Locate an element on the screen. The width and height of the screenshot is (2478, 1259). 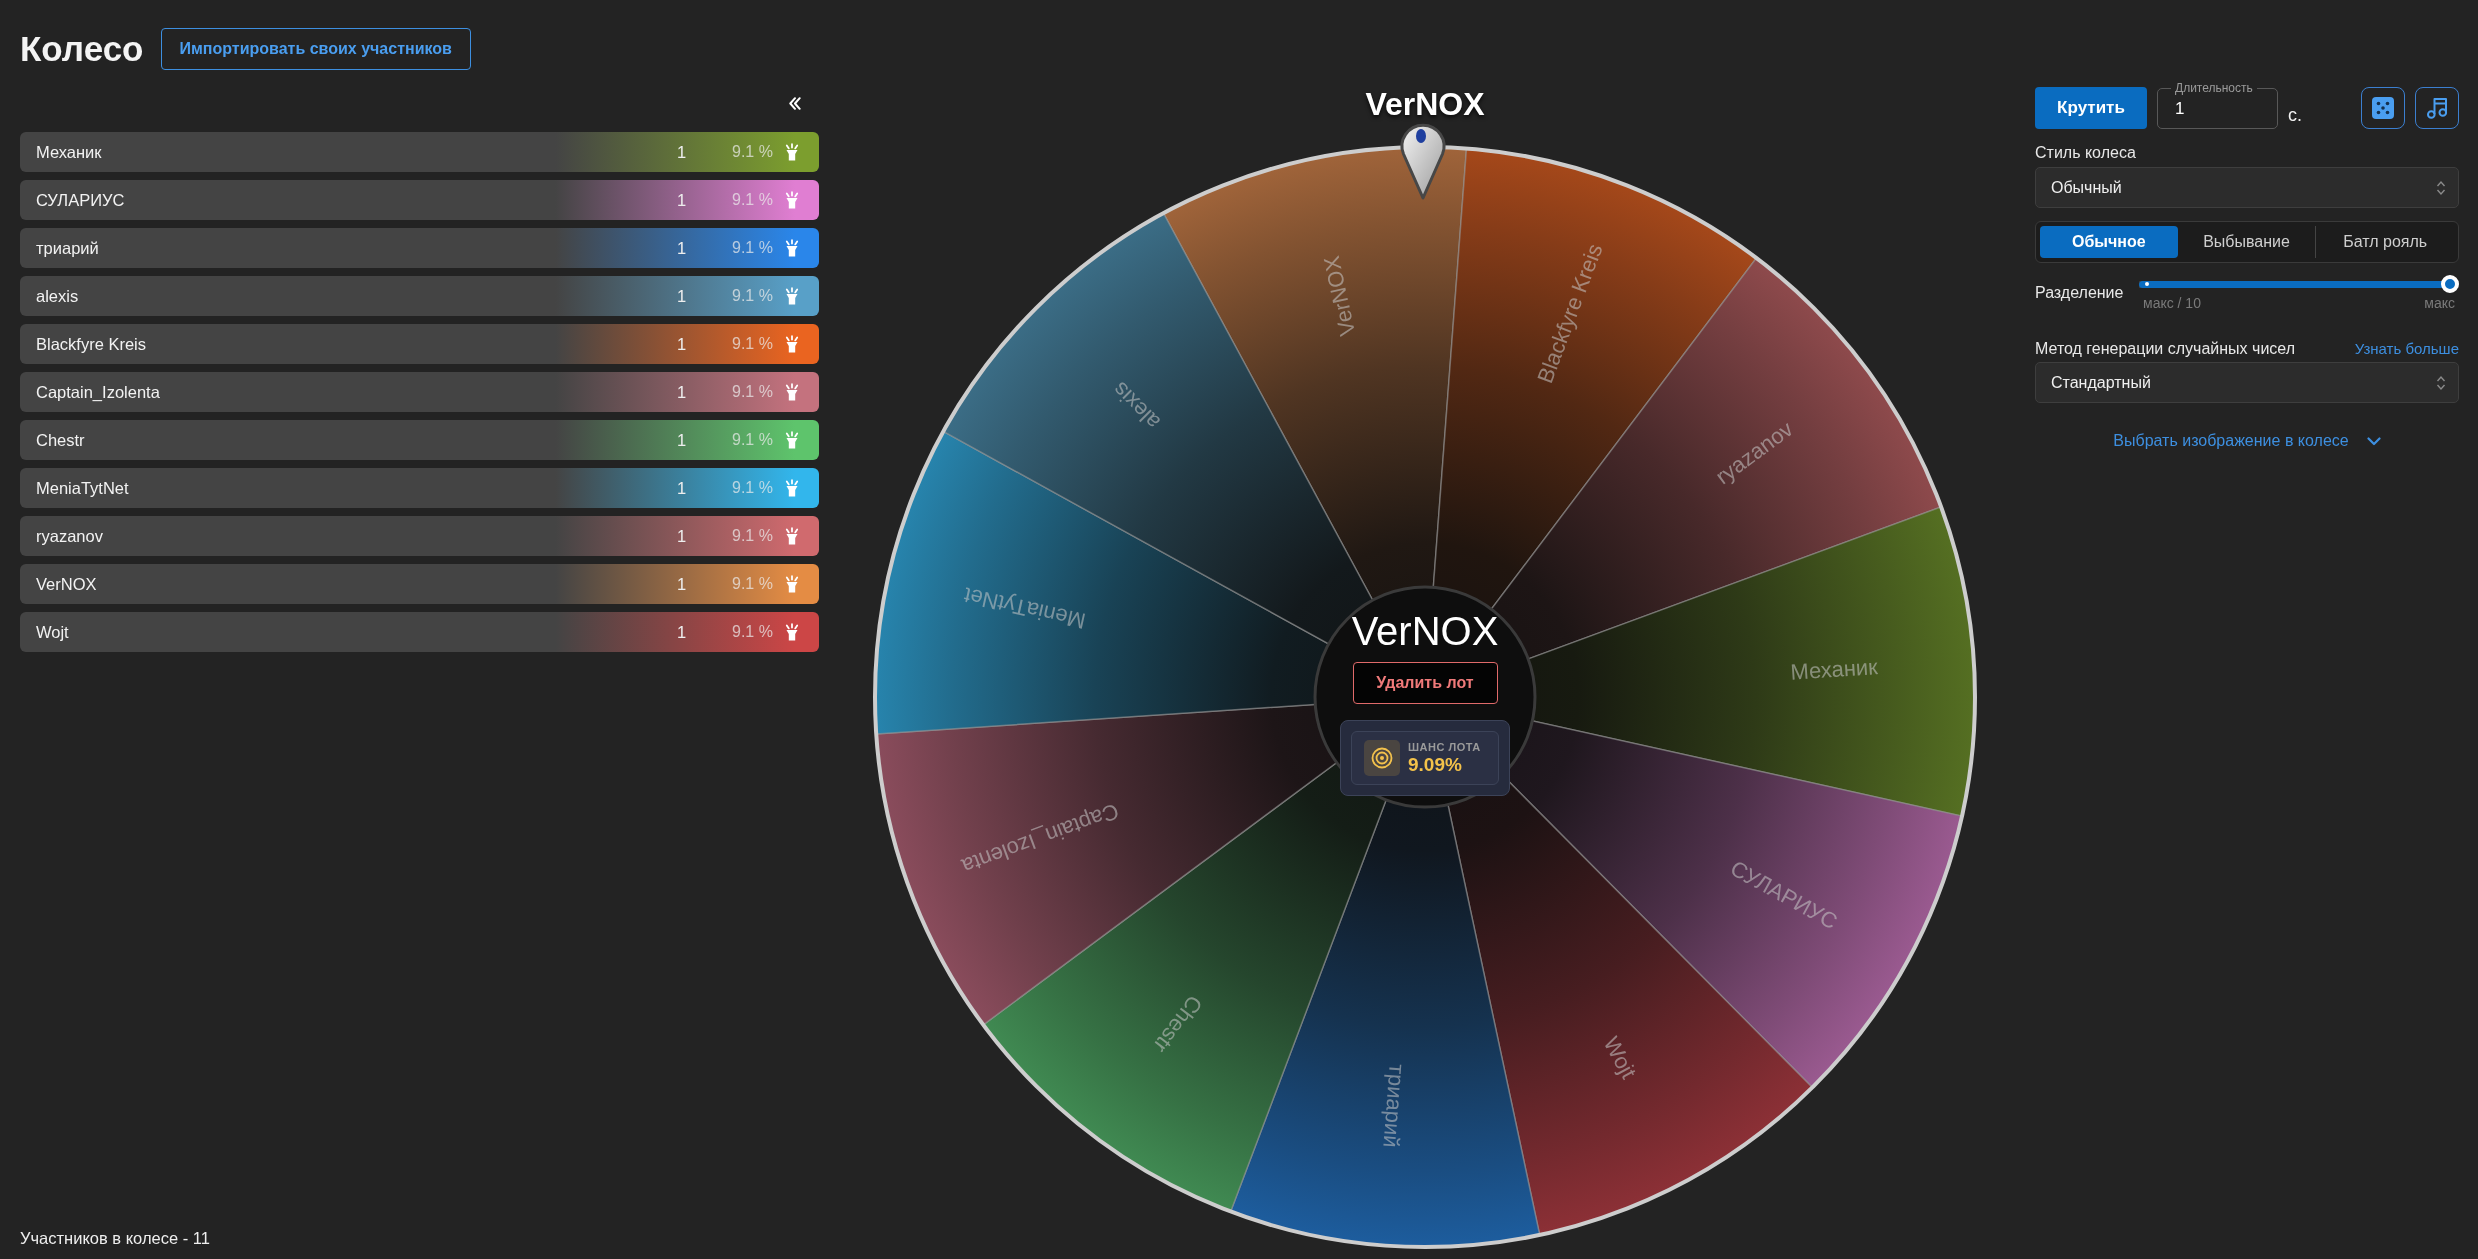
segment-label: Механик is located at coordinates (1834, 669).